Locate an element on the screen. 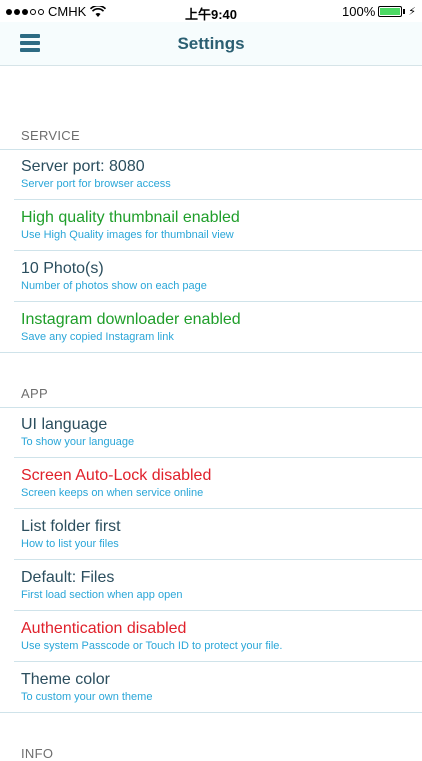 The image size is (422, 761). section-header-info: INFO is located at coordinates (37, 753).